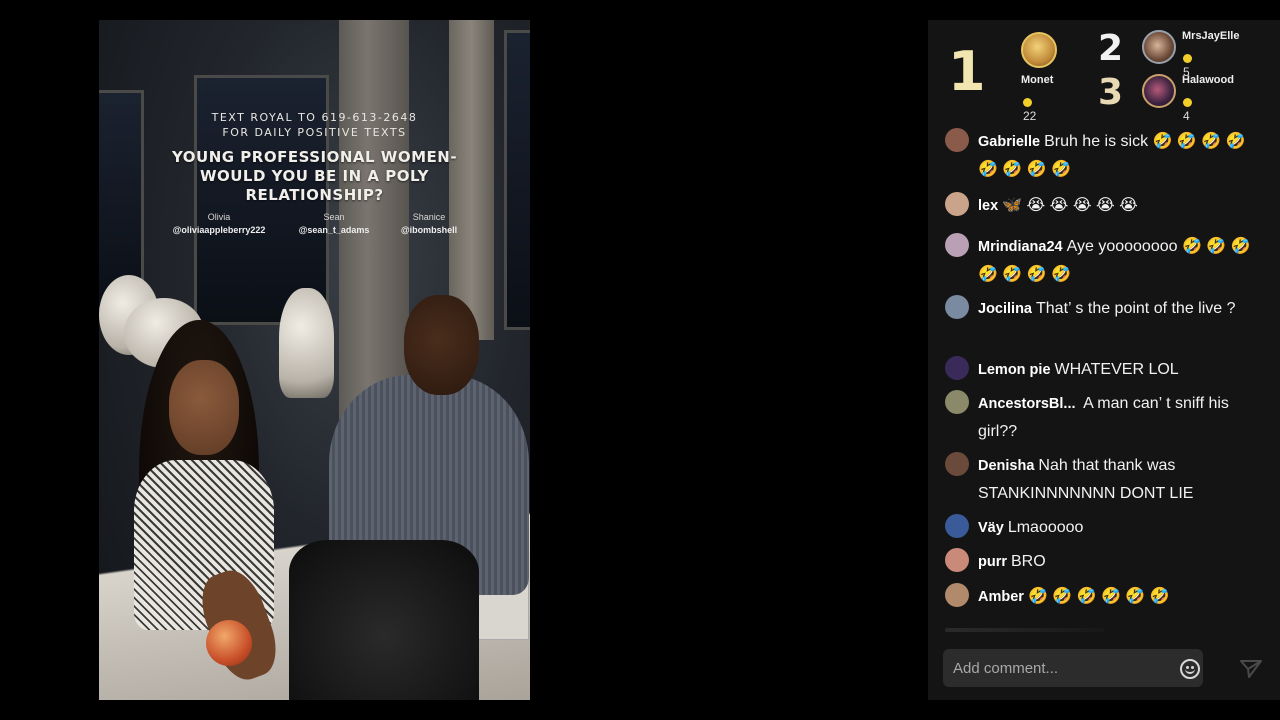  Describe the element at coordinates (1120, 155) in the screenshot. I see `comment-body: Gabrielle Bruh he is sick 🤣 🤣 🤣 🤣 🤣 🤣 🤣 🤣` at that location.